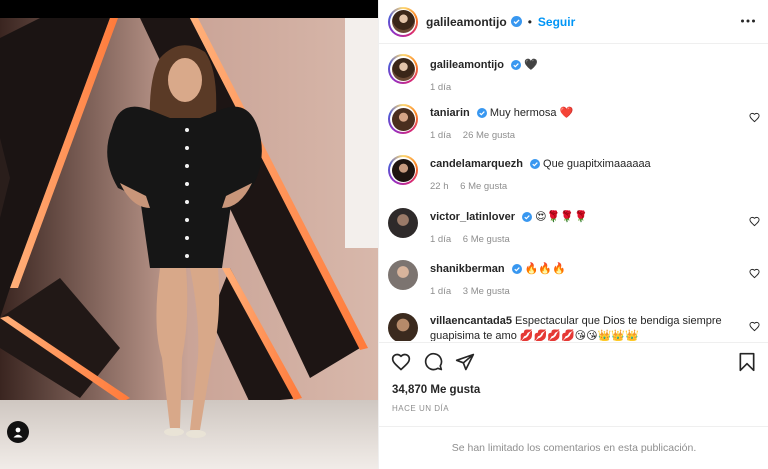  I want to click on user-tag-button, so click(18, 432).